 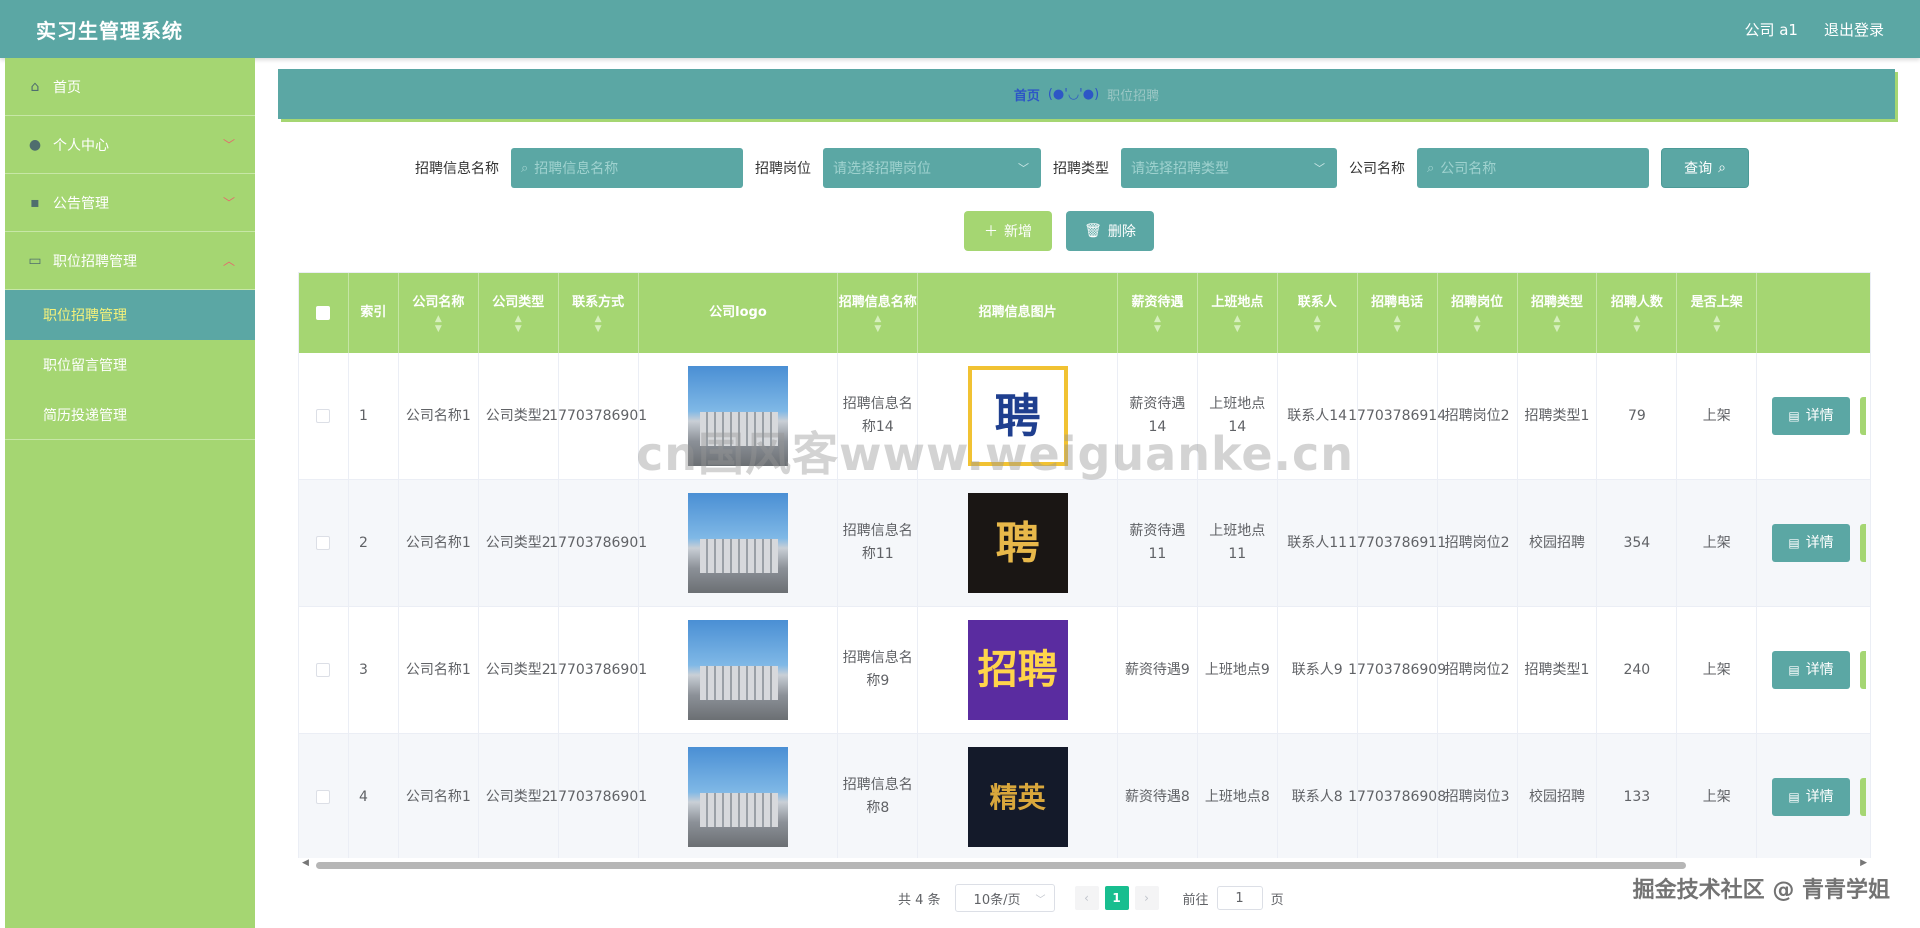 What do you see at coordinates (439, 416) in the screenshot?
I see `cell-company: 公司名称1` at bounding box center [439, 416].